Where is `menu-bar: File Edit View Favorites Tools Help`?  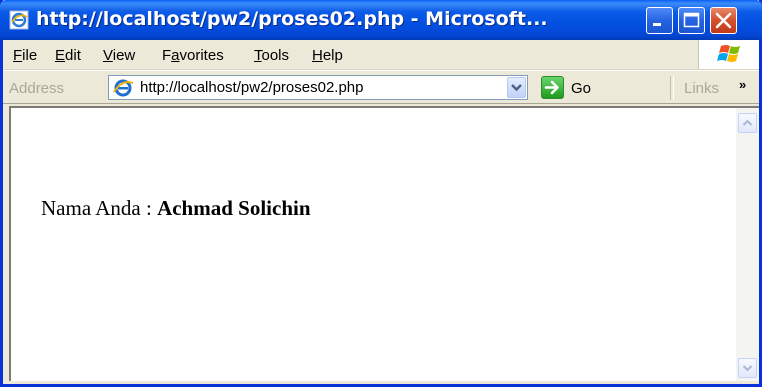 menu-bar: File Edit View Favorites Tools Help is located at coordinates (381, 55).